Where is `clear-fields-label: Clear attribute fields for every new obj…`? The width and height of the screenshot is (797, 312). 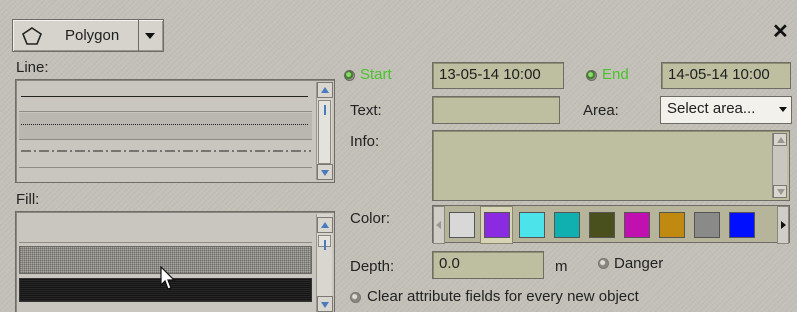
clear-fields-label: Clear attribute fields for every new obj… is located at coordinates (503, 296).